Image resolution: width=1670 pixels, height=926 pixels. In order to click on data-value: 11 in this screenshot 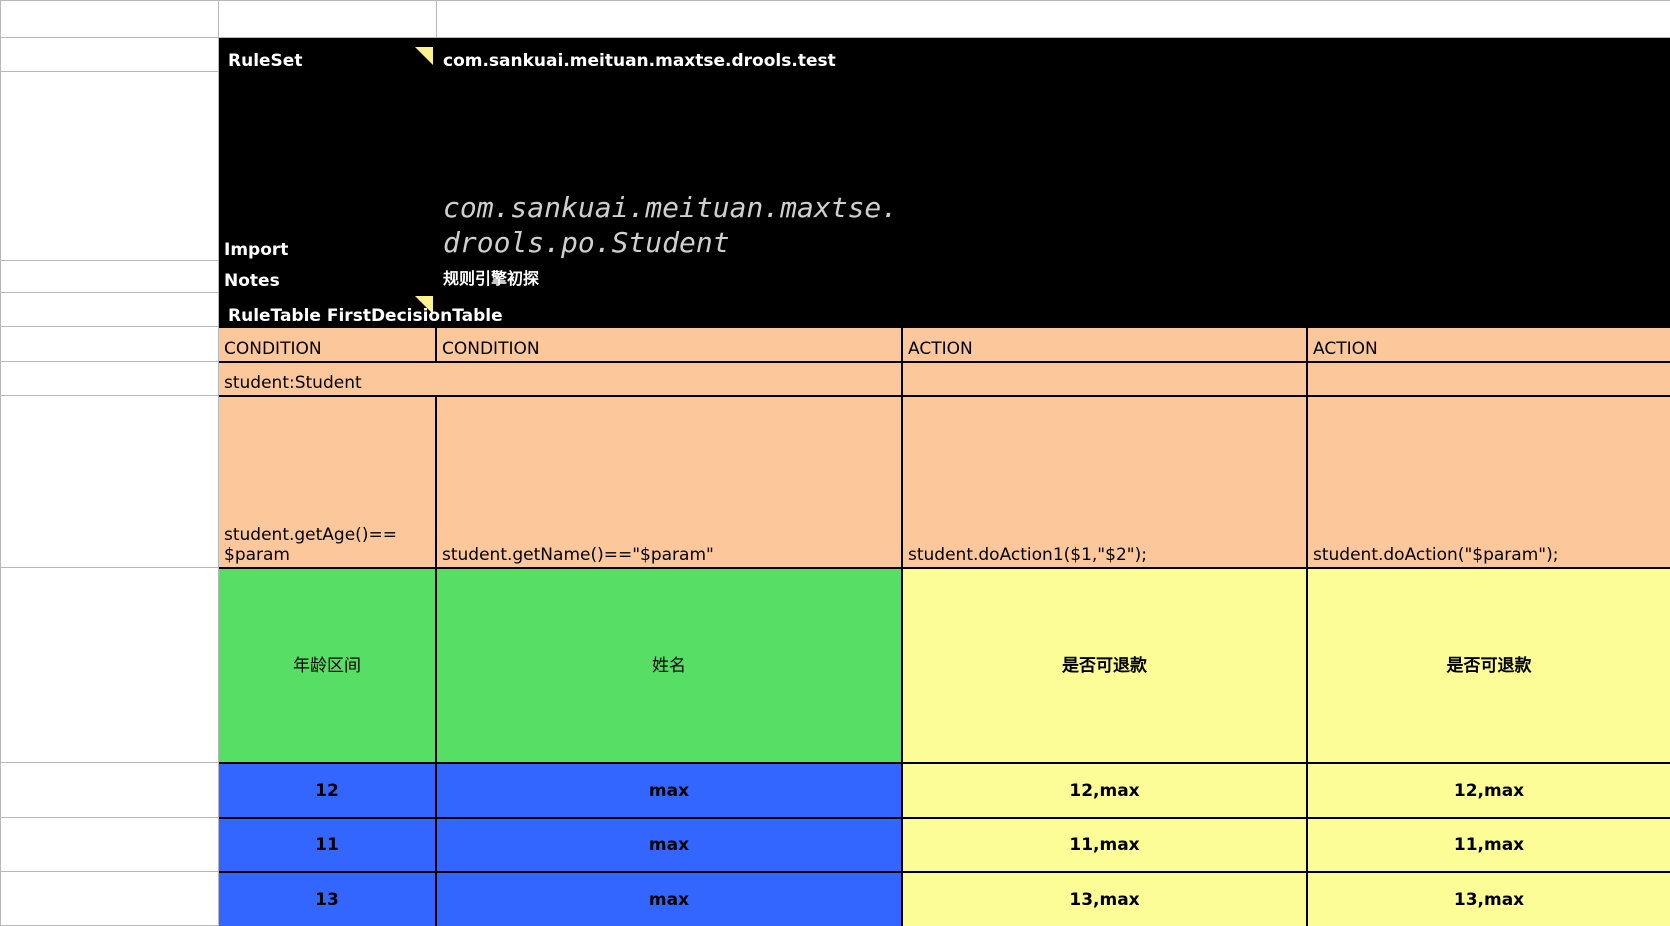, I will do `click(327, 845)`.